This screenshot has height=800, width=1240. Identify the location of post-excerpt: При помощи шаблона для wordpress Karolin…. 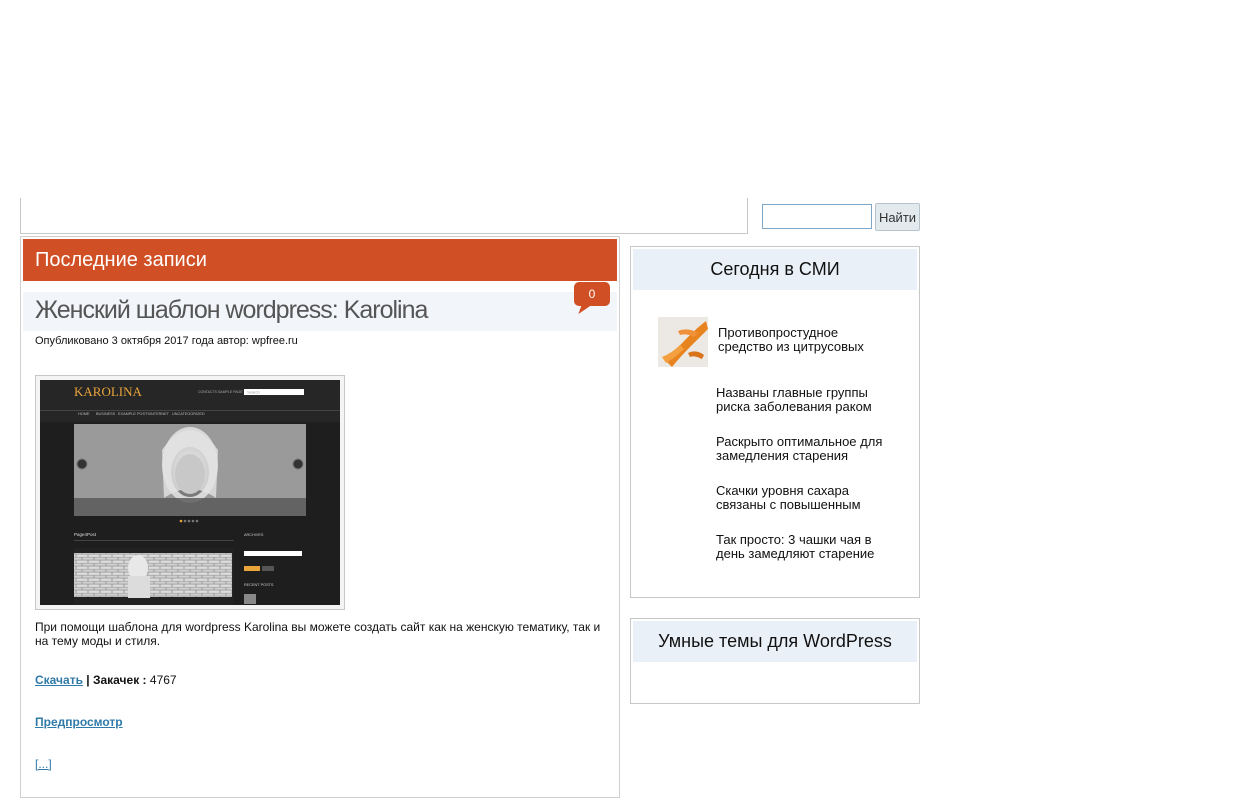
(318, 634).